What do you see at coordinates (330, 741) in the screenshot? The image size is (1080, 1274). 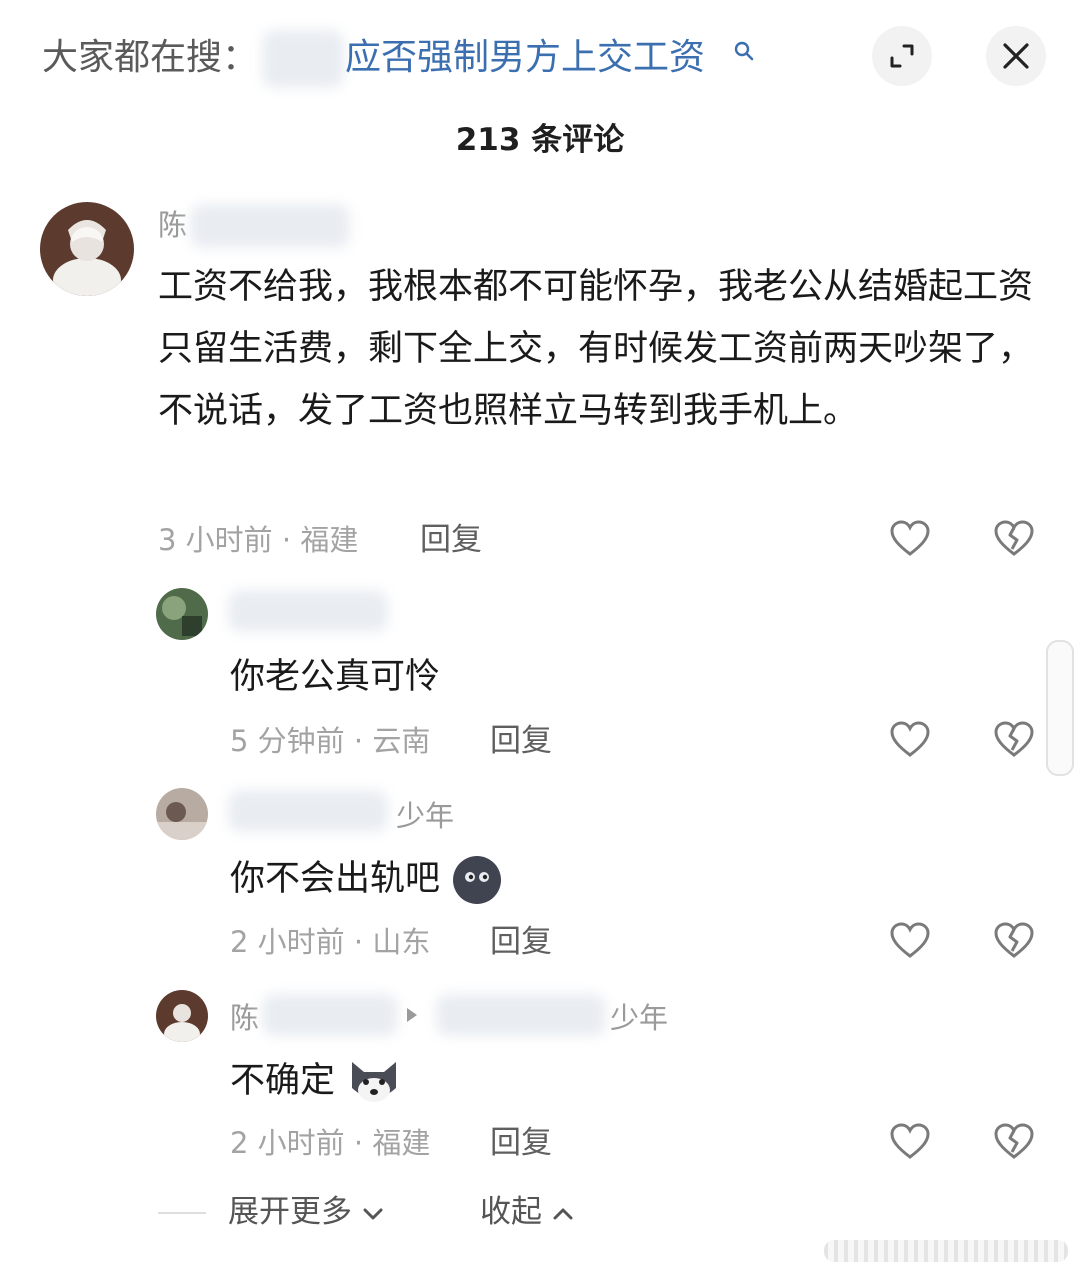 I see `reply-meta: 5 分钟前 · 云南` at bounding box center [330, 741].